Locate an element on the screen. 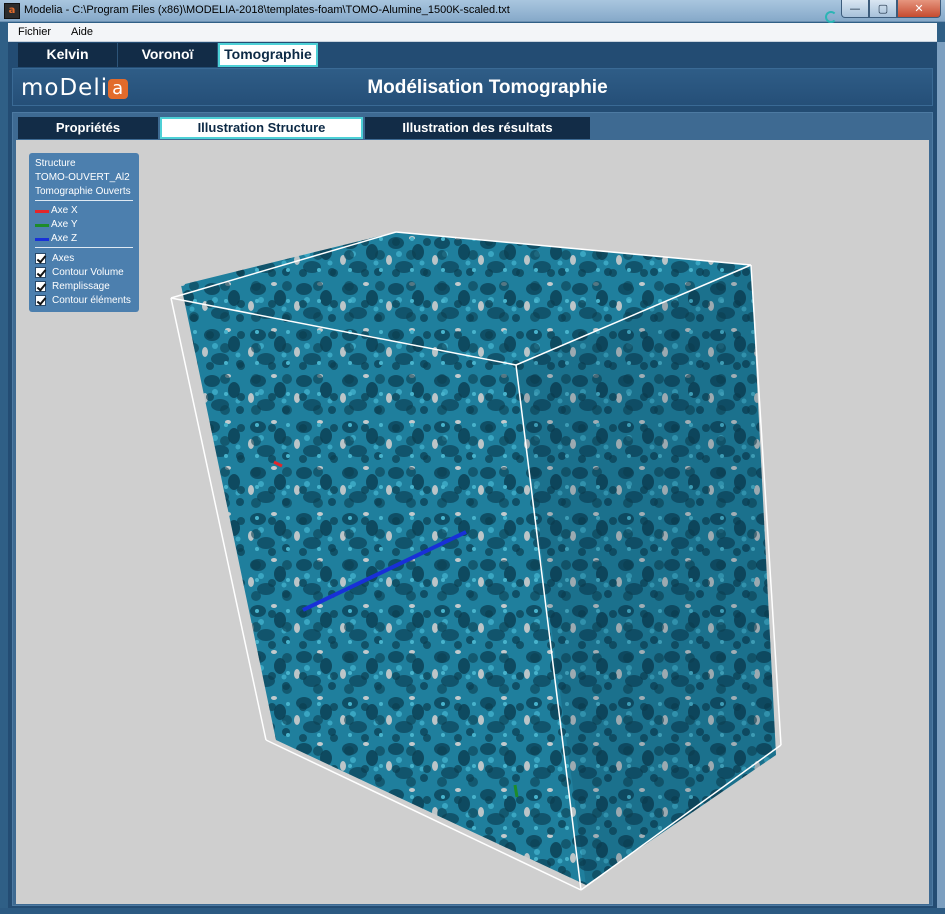  legend-structure-name: TOMO-OUVERT_Al2 is located at coordinates (82, 177).